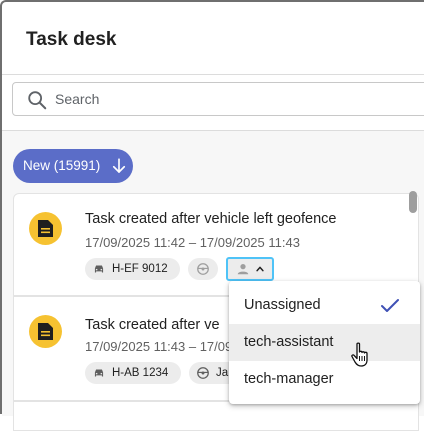 The image size is (424, 431). What do you see at coordinates (37, 100) in the screenshot?
I see `search-icon` at bounding box center [37, 100].